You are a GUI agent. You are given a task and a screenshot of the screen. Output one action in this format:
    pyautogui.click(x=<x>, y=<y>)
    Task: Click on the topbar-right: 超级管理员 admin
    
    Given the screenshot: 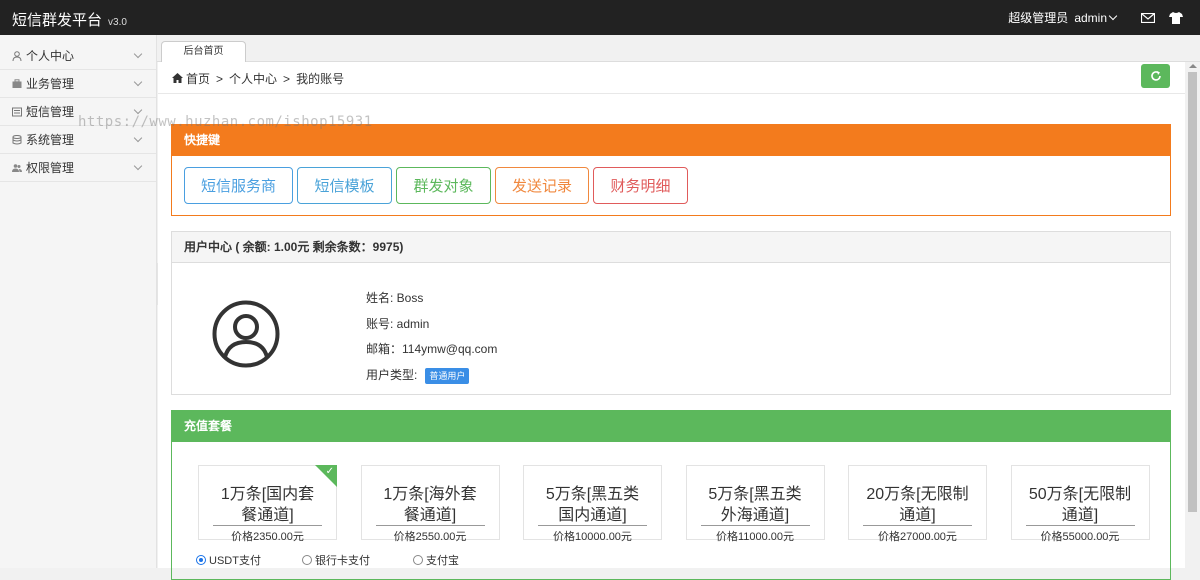 What is the action you would take?
    pyautogui.click(x=1104, y=17)
    